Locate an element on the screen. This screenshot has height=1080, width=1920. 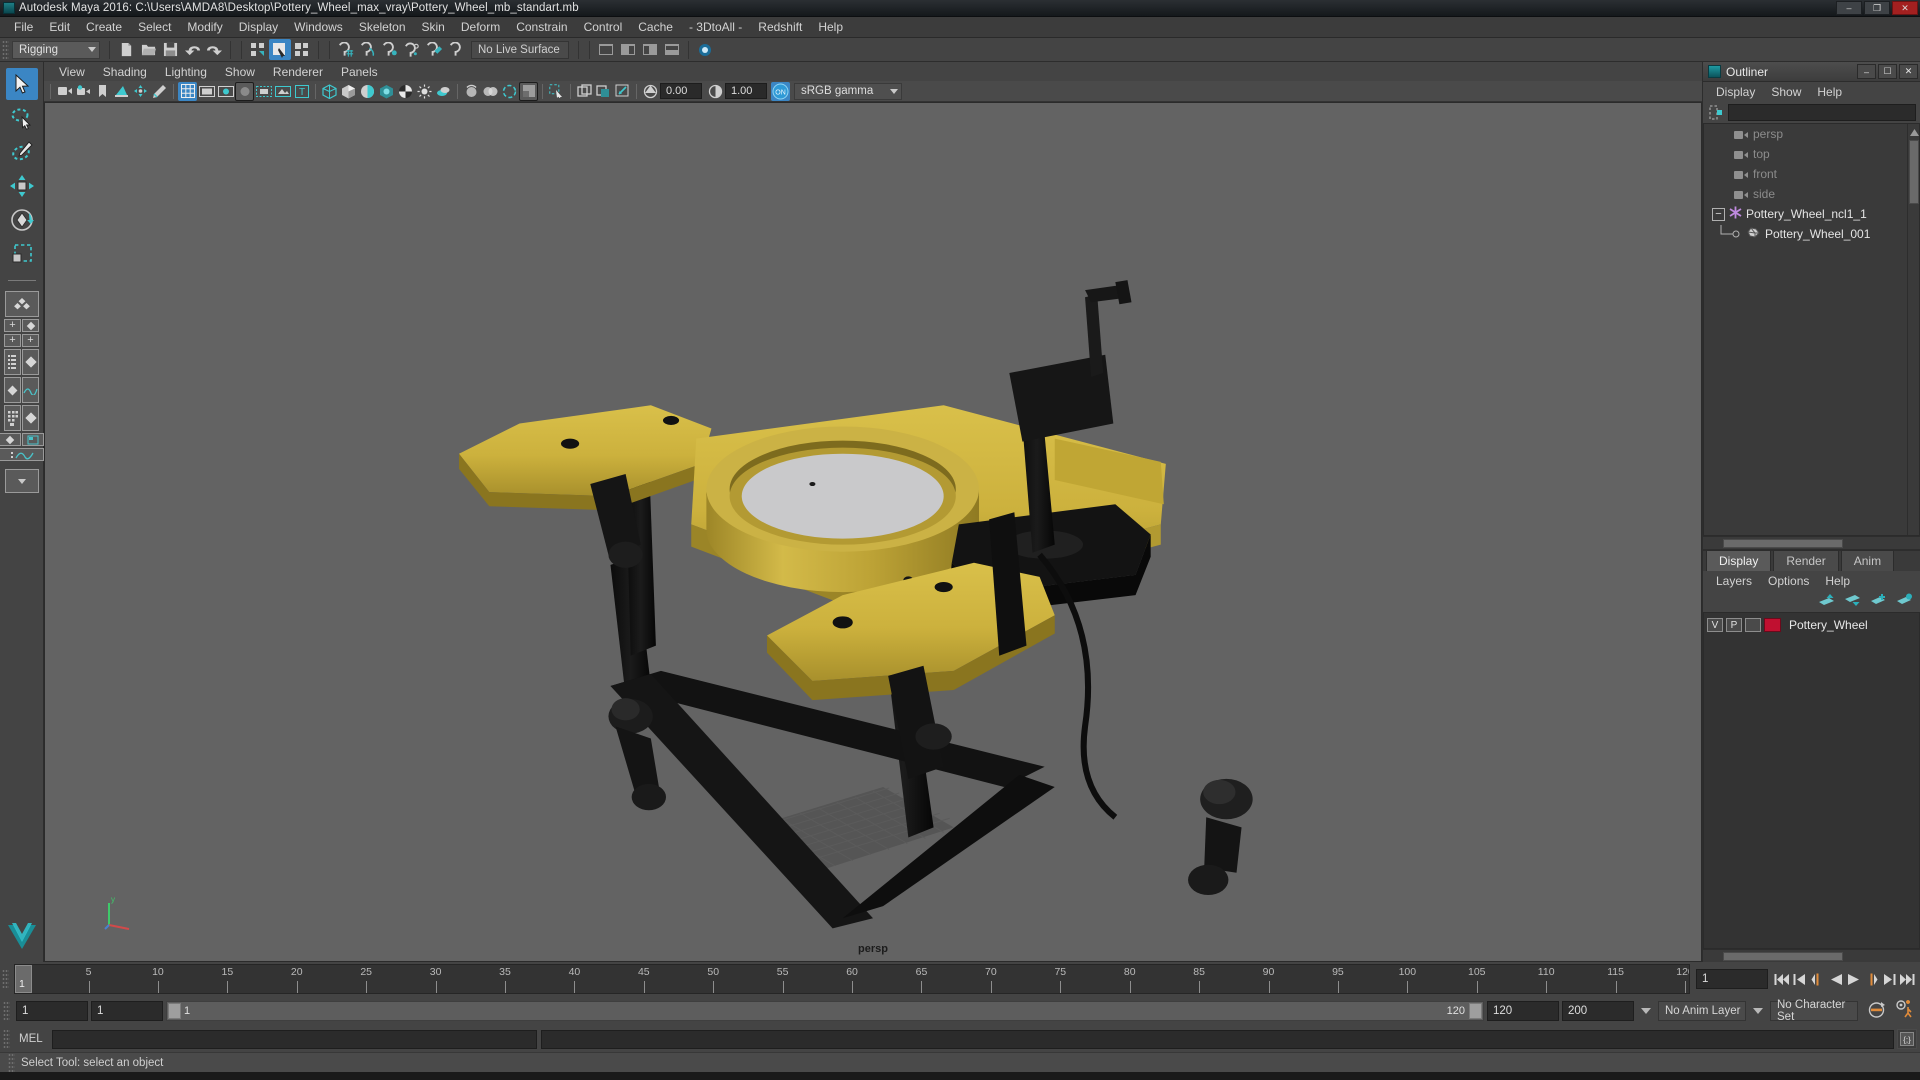
snap-to-projected-center-icon is located at coordinates (412, 49).